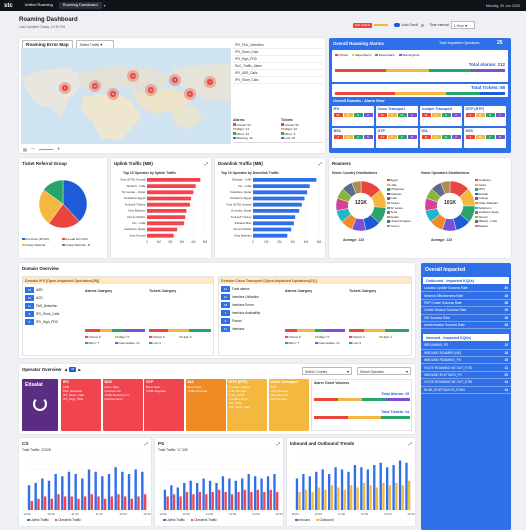  What do you see at coordinates (278, 59) in the screenshot?
I see `error-type-item: IPX_High_PDD` at bounding box center [278, 59].